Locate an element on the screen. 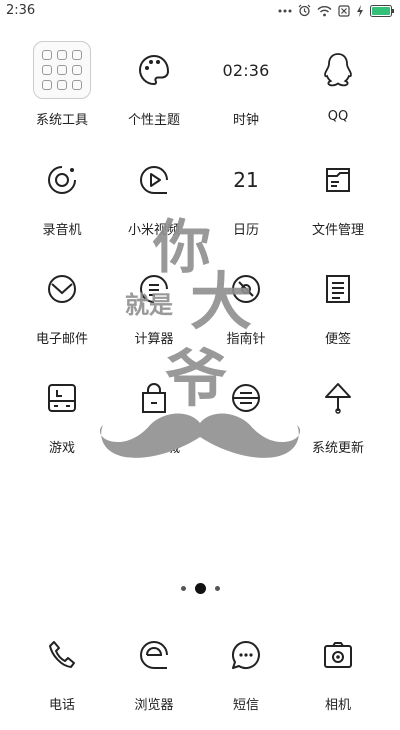  calendar-date-text: 21 is located at coordinates (246, 180).